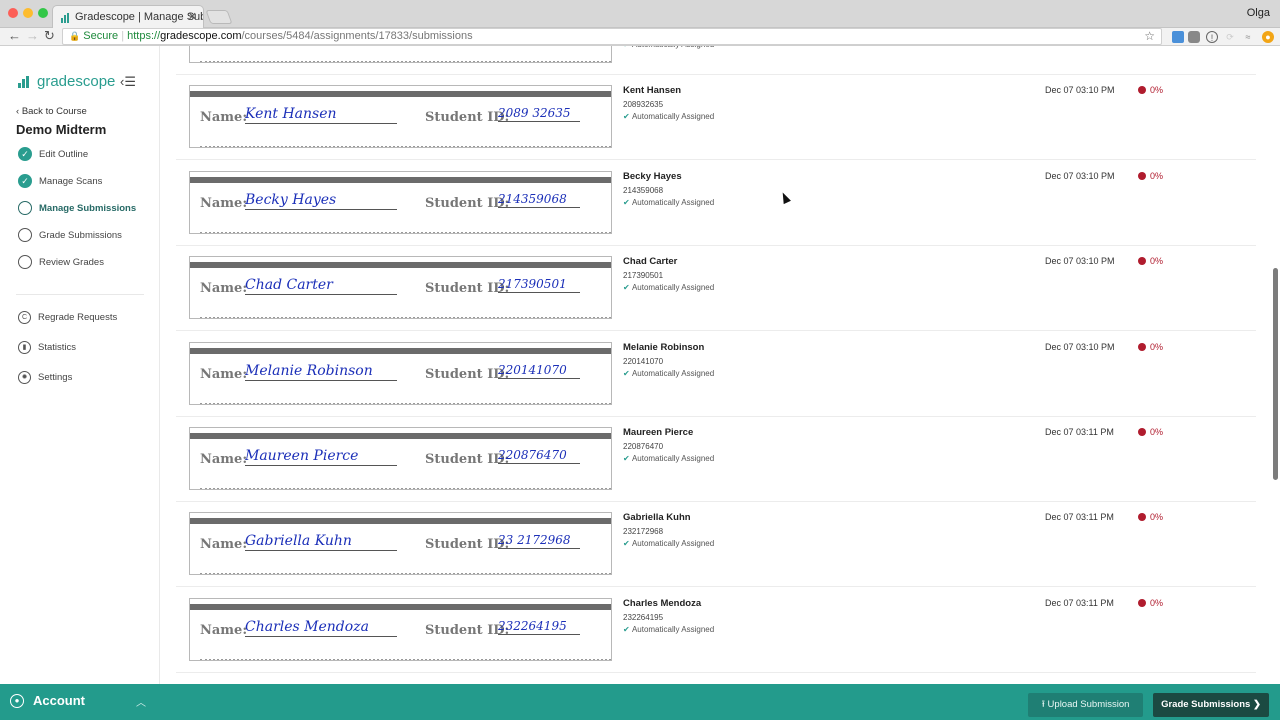 The width and height of the screenshot is (1280, 720). I want to click on browser-profile-name: Olga, so click(1258, 13).